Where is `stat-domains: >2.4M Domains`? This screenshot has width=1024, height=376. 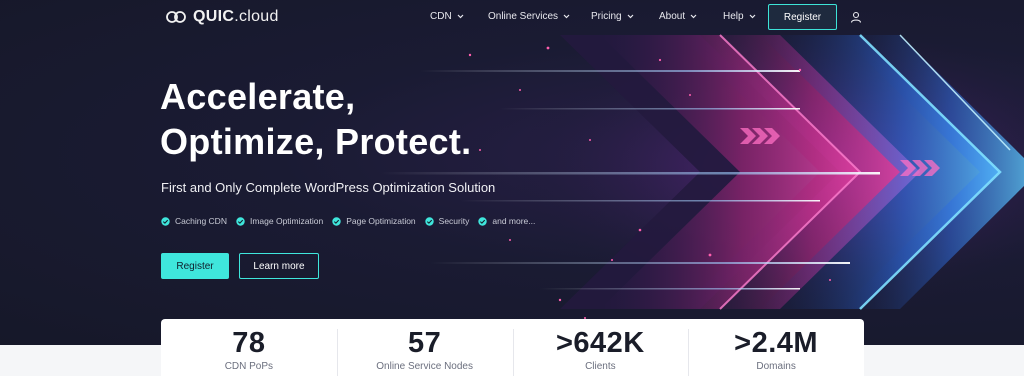 stat-domains: >2.4M Domains is located at coordinates (776, 347).